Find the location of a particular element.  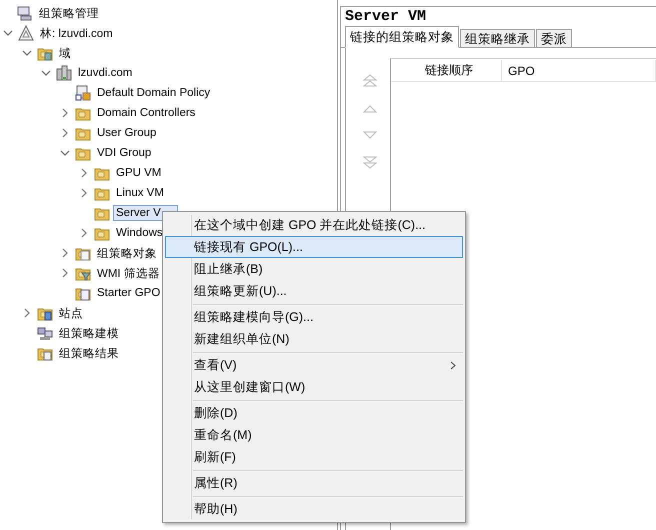

menu-item: 从这里创建窗口(W) is located at coordinates (314, 387).